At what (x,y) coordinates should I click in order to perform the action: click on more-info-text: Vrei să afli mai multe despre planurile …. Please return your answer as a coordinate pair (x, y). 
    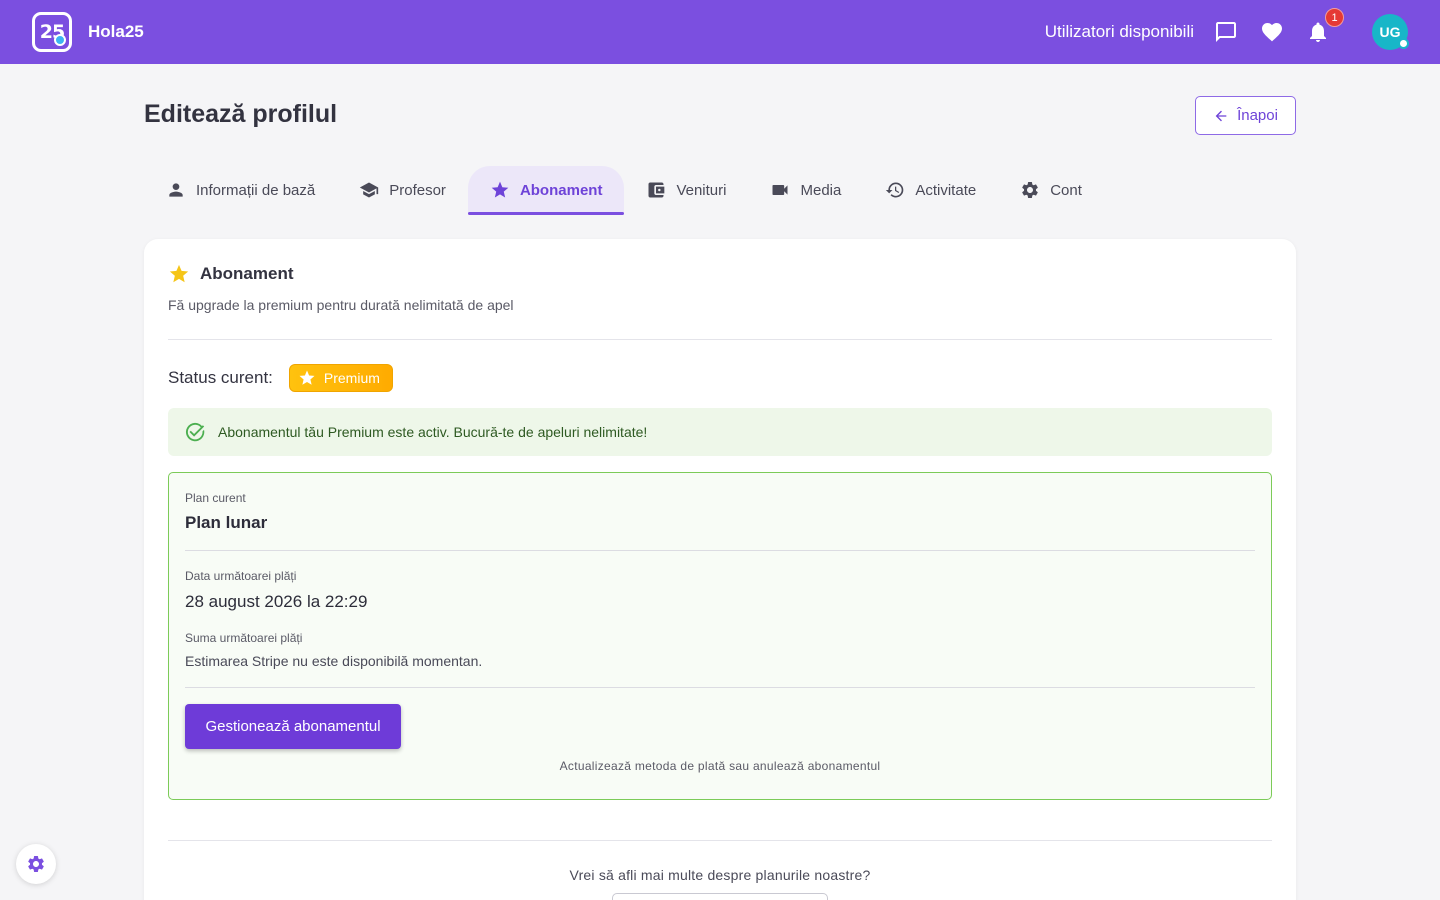
    Looking at the image, I should click on (720, 875).